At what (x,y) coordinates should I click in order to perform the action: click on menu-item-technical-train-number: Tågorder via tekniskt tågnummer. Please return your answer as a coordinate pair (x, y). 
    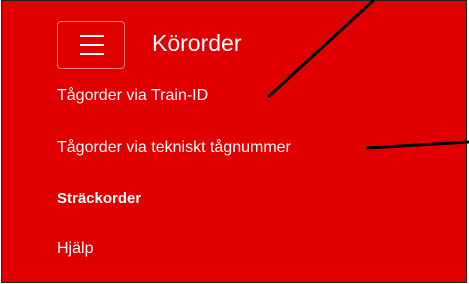
    Looking at the image, I should click on (174, 148).